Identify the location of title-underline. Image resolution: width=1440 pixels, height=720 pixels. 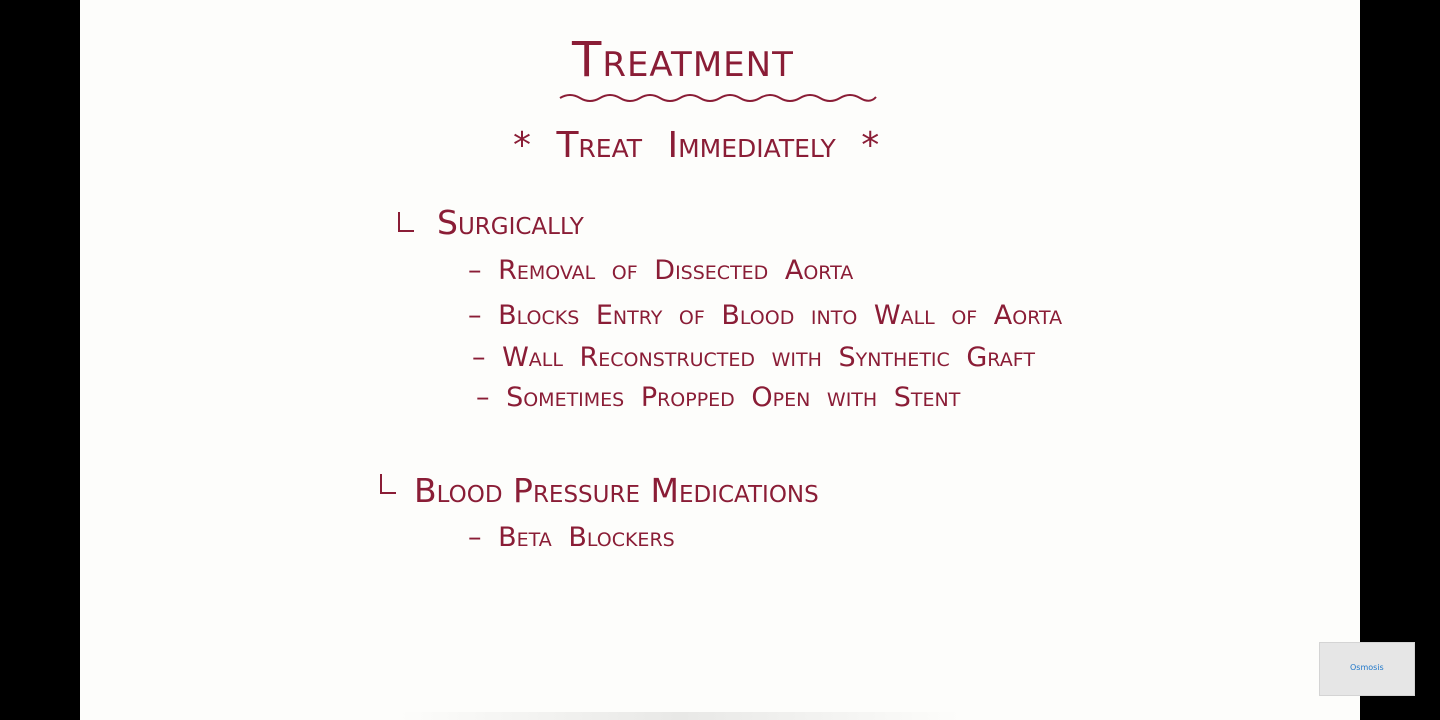
(718, 98).